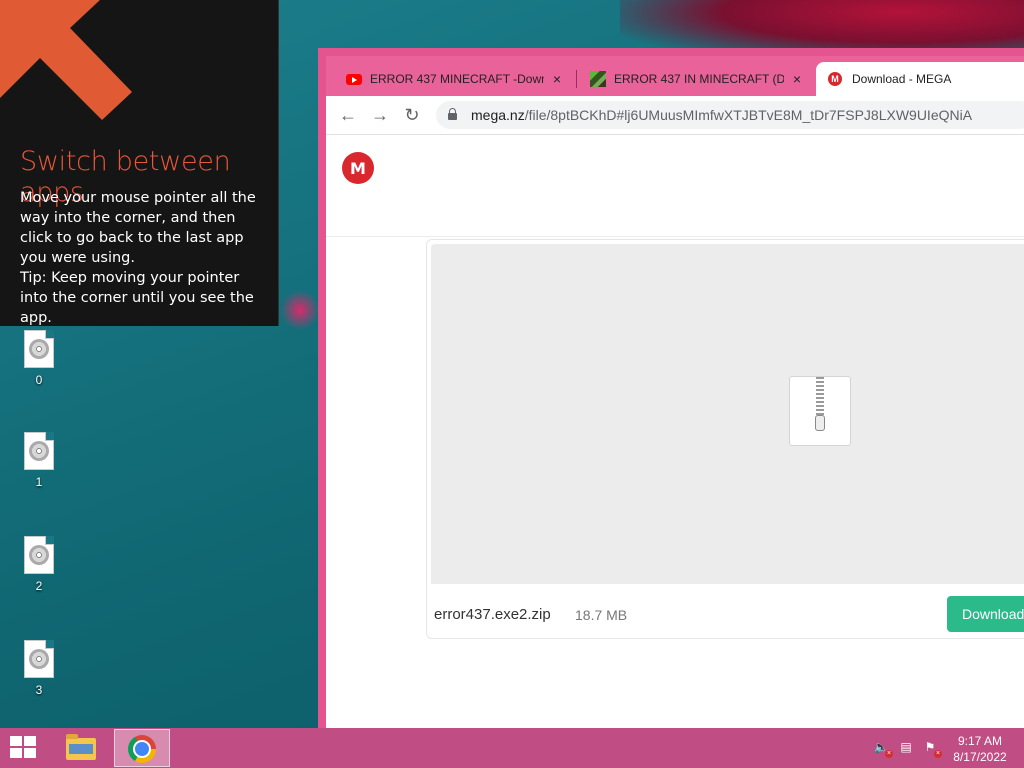 This screenshot has width=1024, height=768. I want to click on wallpaper-accent-small, so click(300, 310).